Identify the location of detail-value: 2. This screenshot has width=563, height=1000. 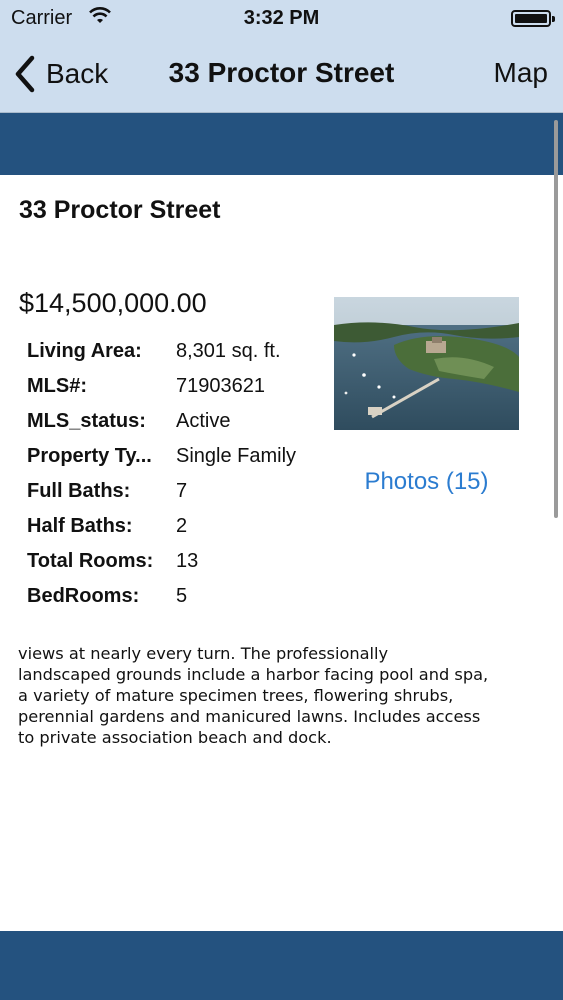
(182, 526).